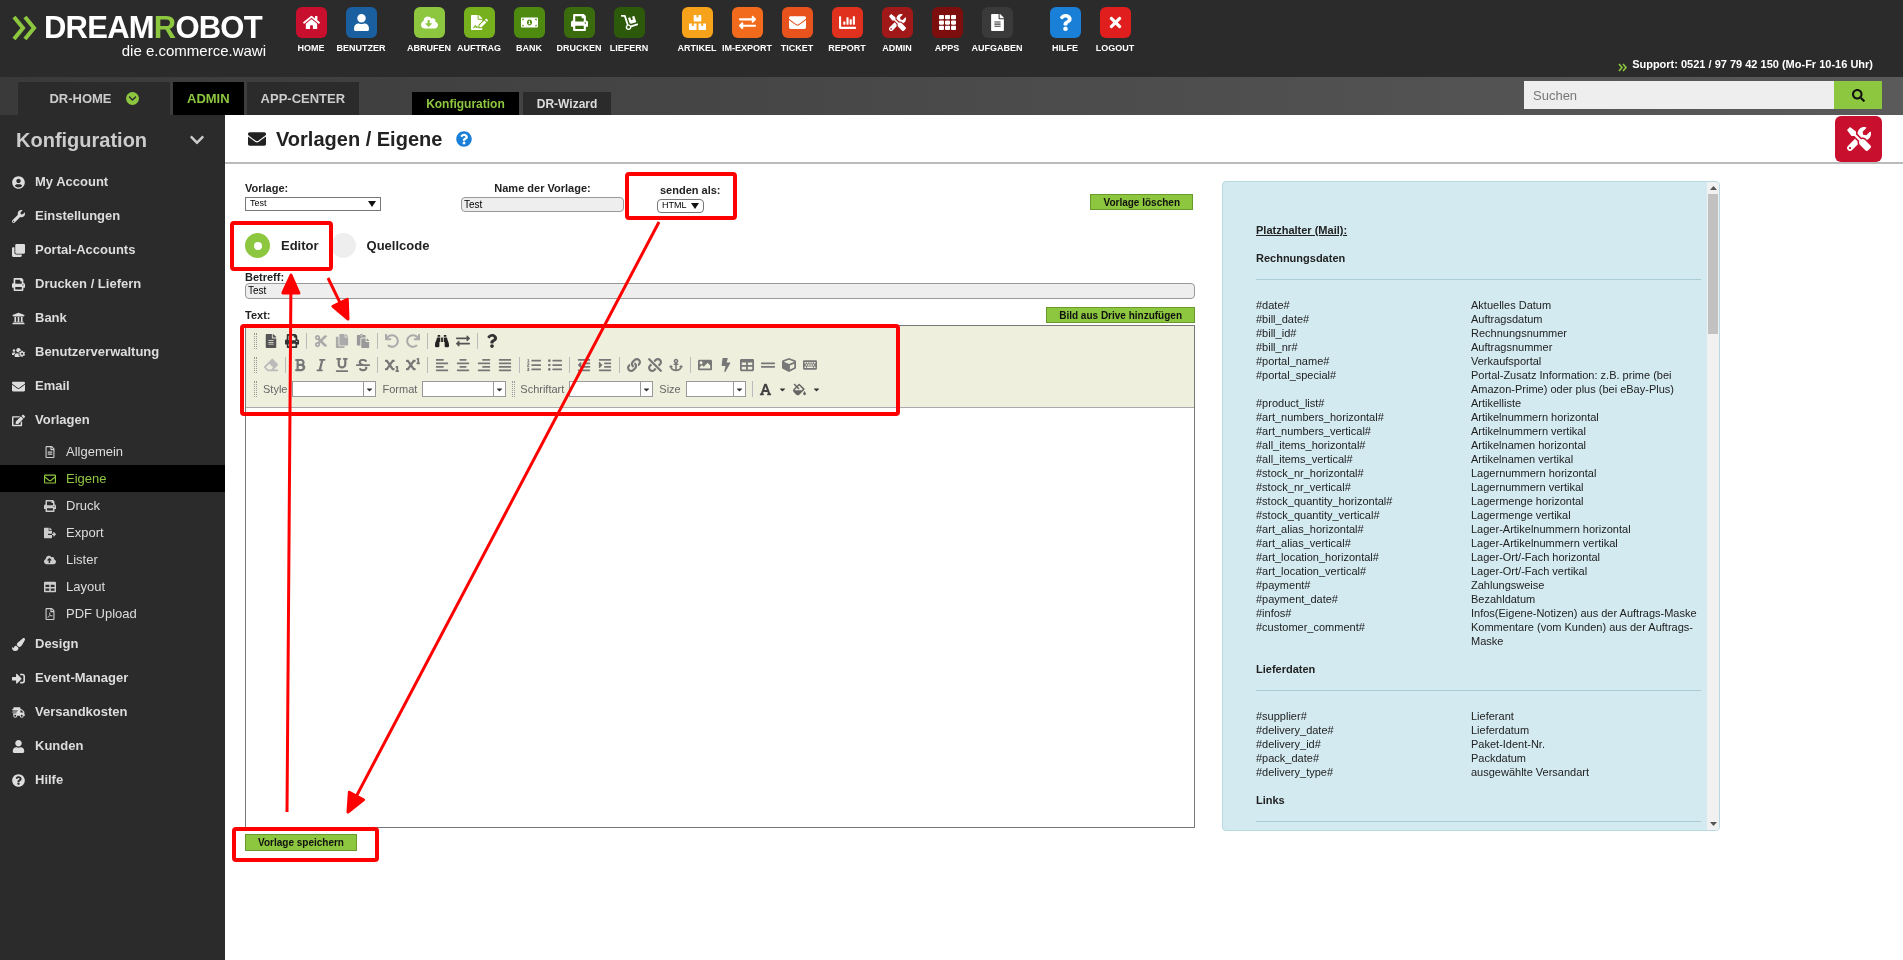 The image size is (1903, 960). Describe the element at coordinates (765, 389) in the screenshot. I see `text-color-icon` at that location.